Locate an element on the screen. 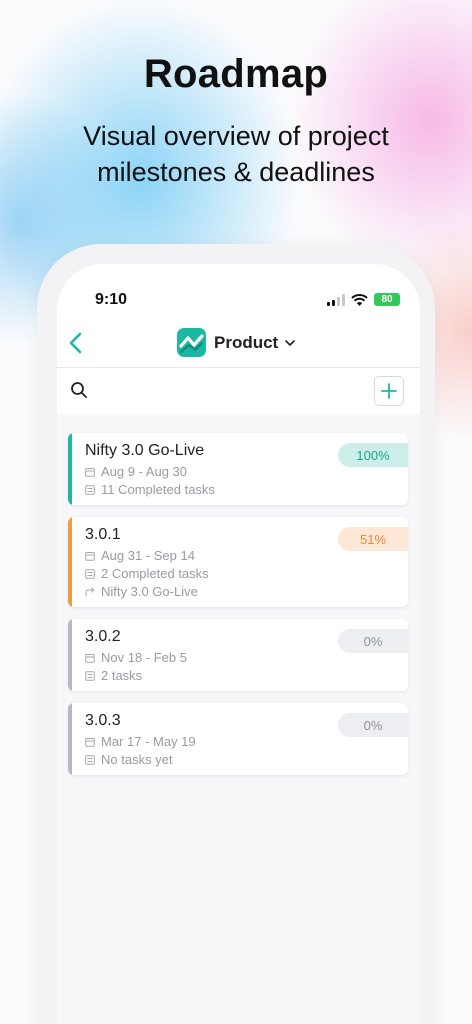 This screenshot has height=1024, width=472. milestone-name: 3.0.2 is located at coordinates (103, 636).